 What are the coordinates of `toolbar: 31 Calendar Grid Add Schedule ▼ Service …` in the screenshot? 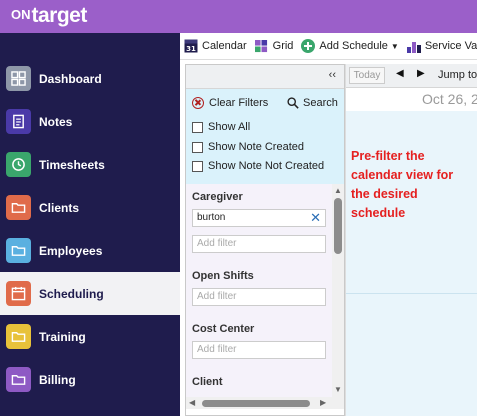 It's located at (328, 46).